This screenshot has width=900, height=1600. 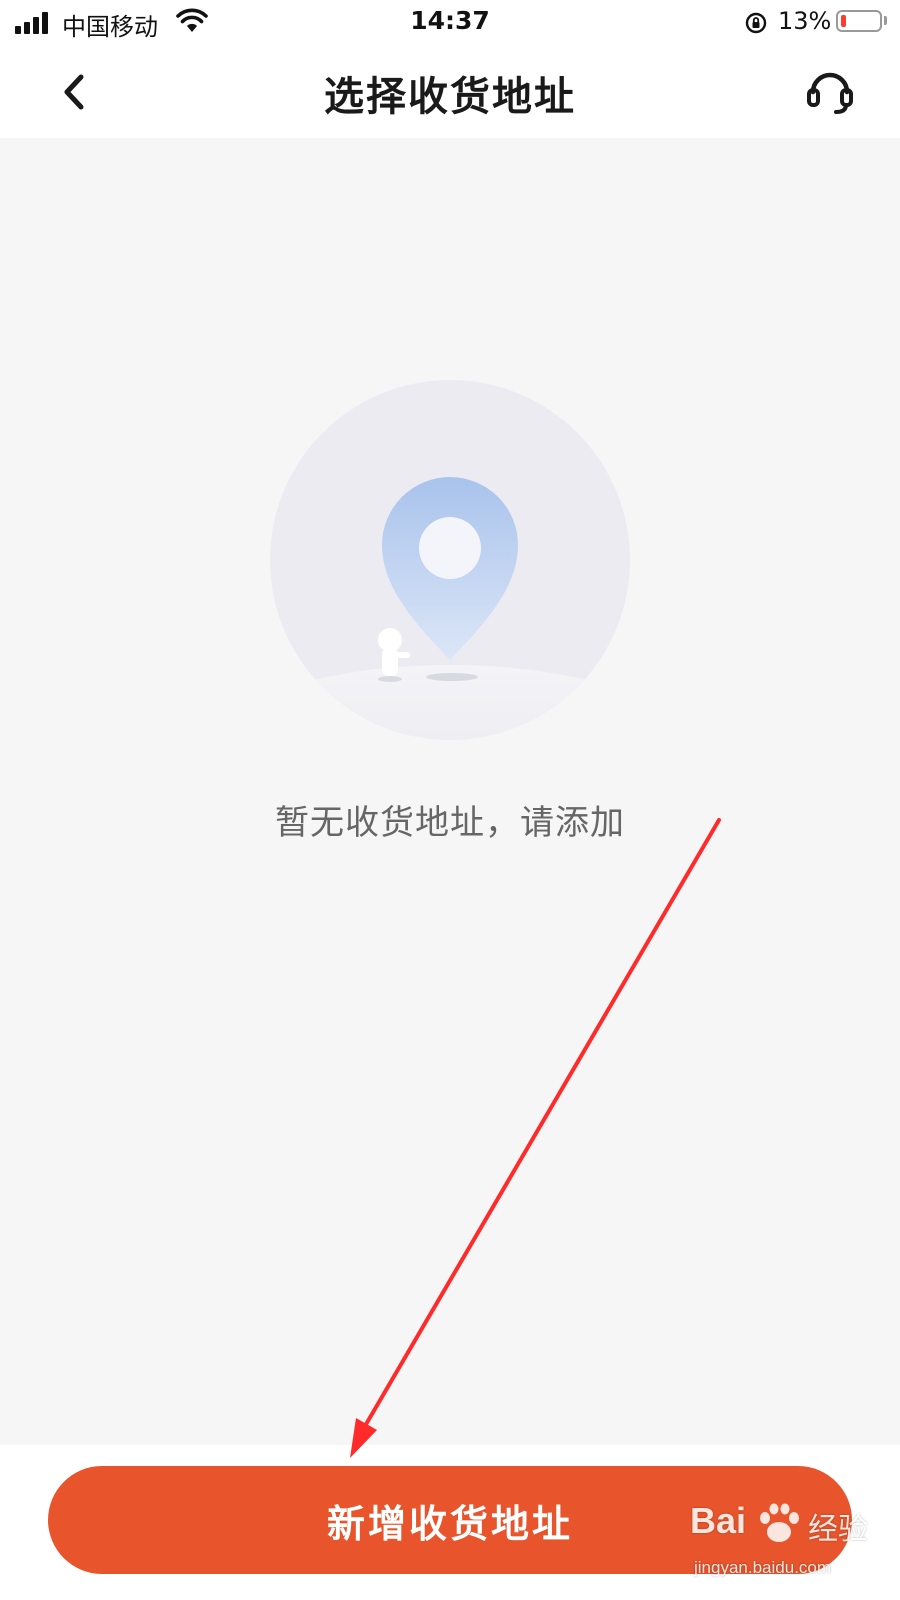 I want to click on nav-bar: 选择收货地址, so click(x=450, y=92).